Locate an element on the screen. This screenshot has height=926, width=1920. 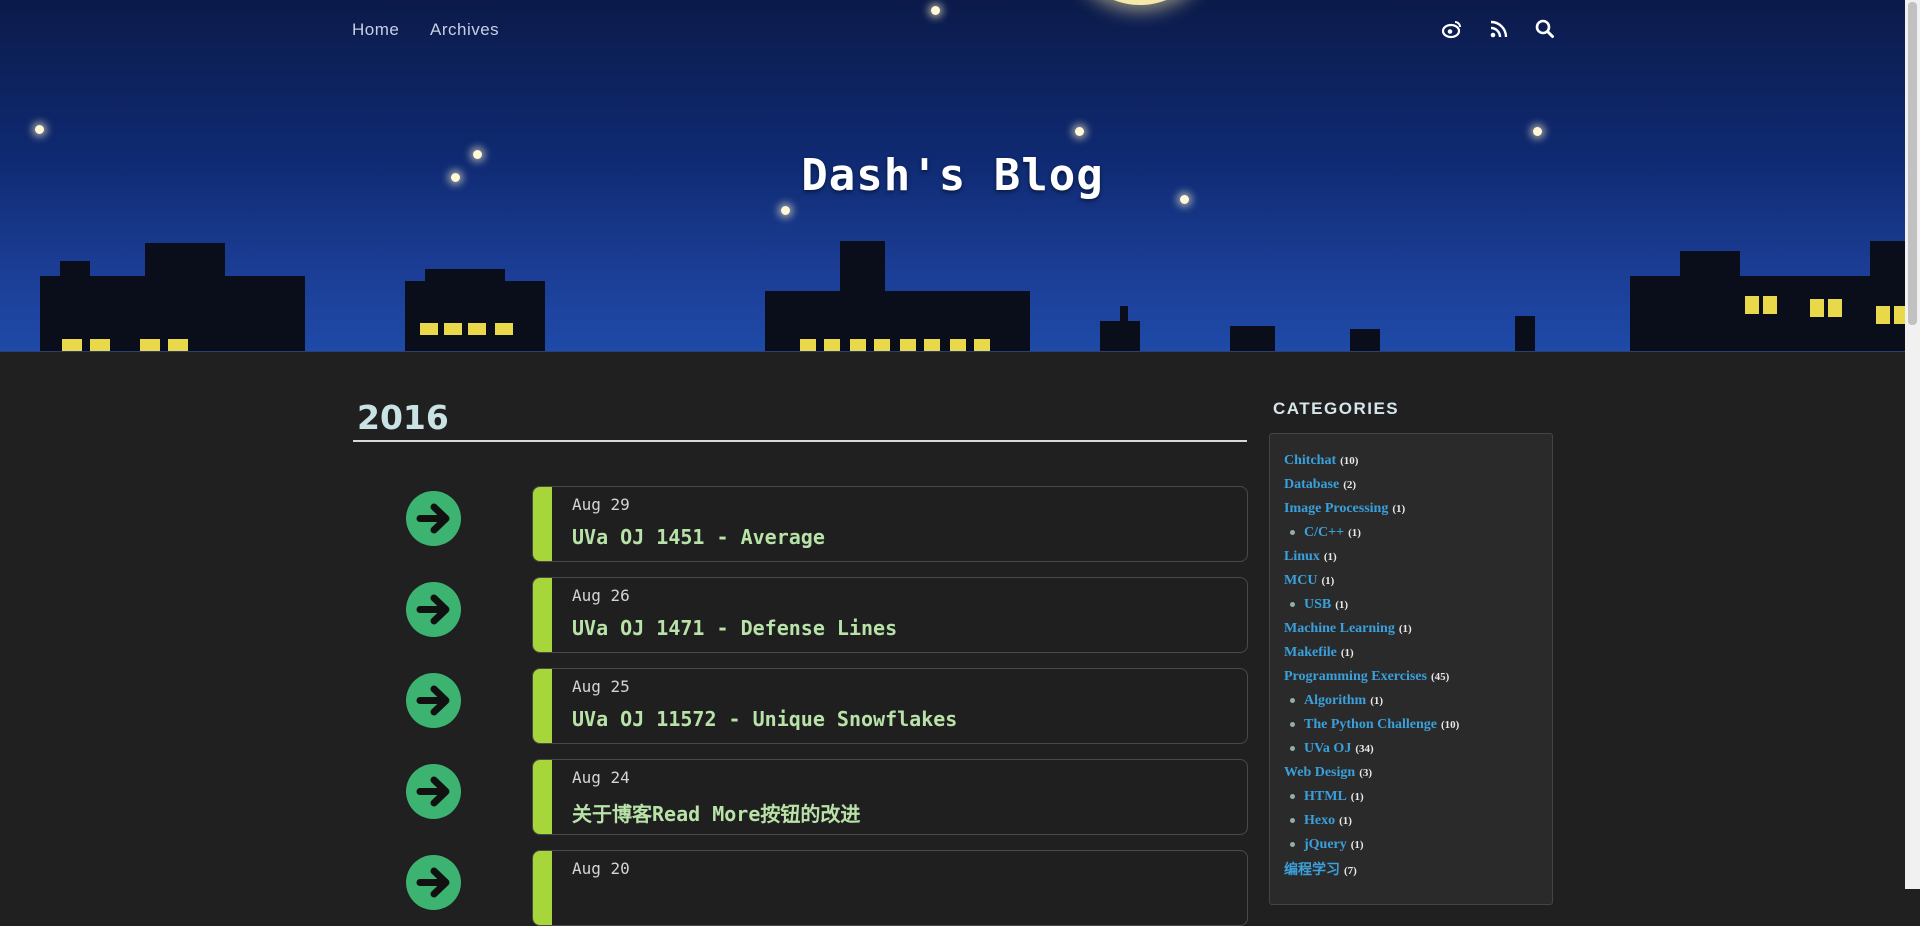
subcategory-item: jQuery (1) is located at coordinates (1327, 844).